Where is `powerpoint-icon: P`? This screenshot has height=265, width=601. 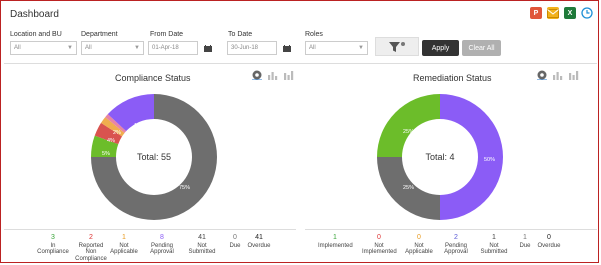
powerpoint-icon: P is located at coordinates (536, 13).